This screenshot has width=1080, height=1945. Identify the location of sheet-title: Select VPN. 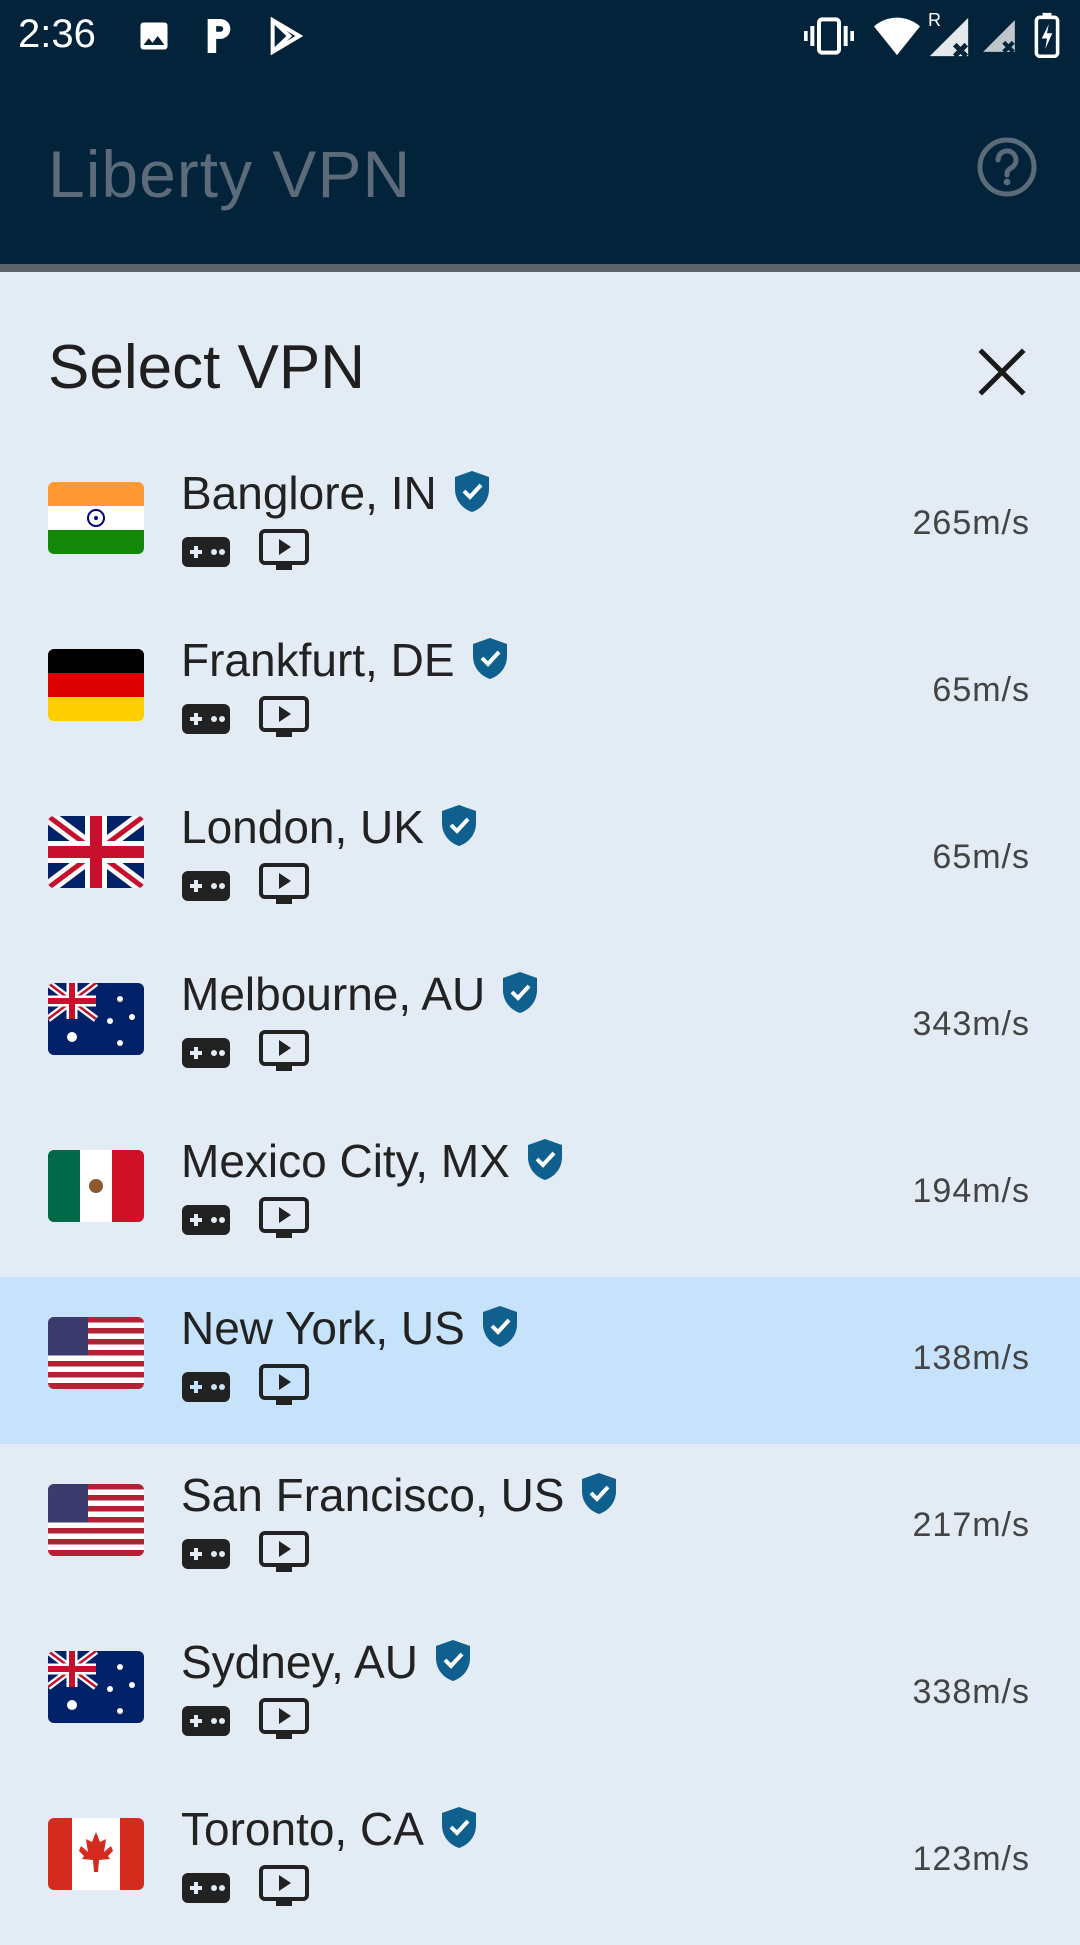
(207, 367).